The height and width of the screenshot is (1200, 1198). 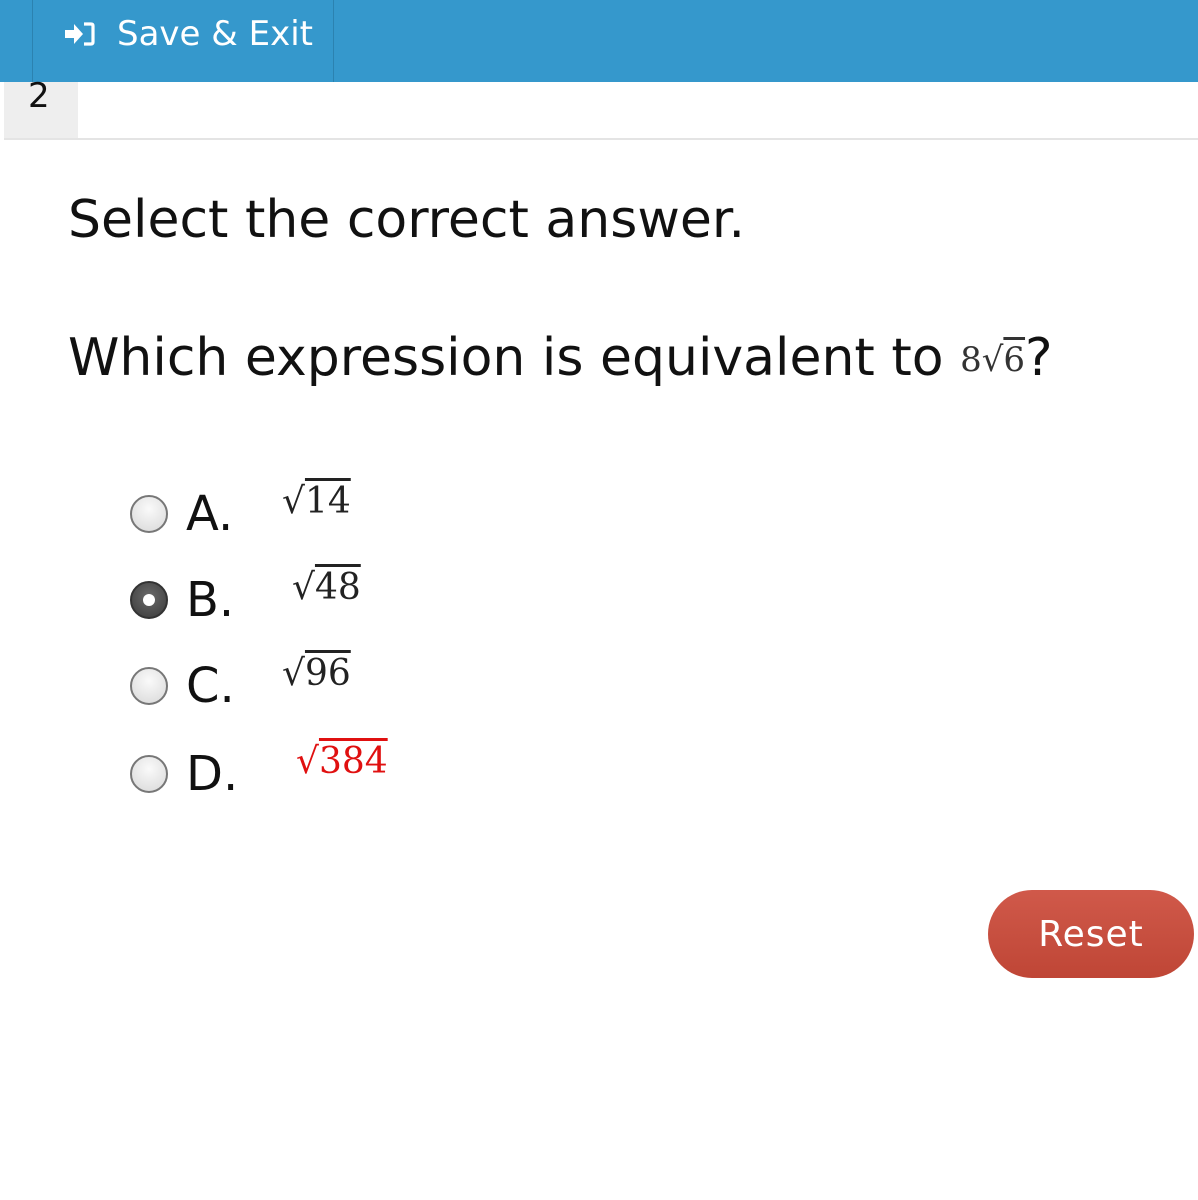 What do you see at coordinates (601, 109) in the screenshot?
I see `question-number-bar: 2` at bounding box center [601, 109].